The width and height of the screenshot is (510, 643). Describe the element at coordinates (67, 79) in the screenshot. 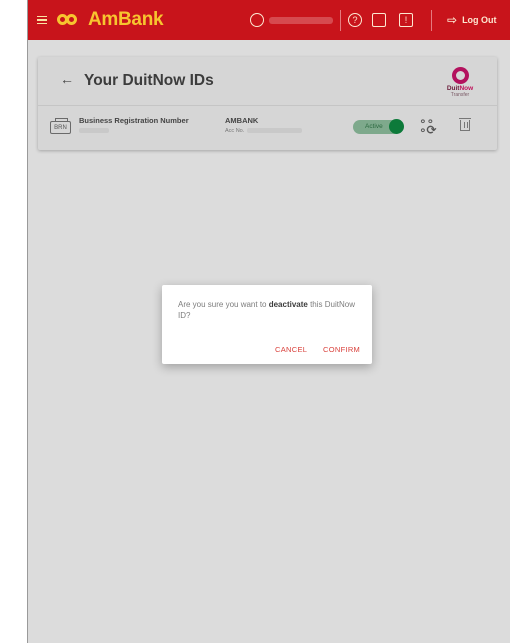

I see `back-arrow-icon: ←` at that location.